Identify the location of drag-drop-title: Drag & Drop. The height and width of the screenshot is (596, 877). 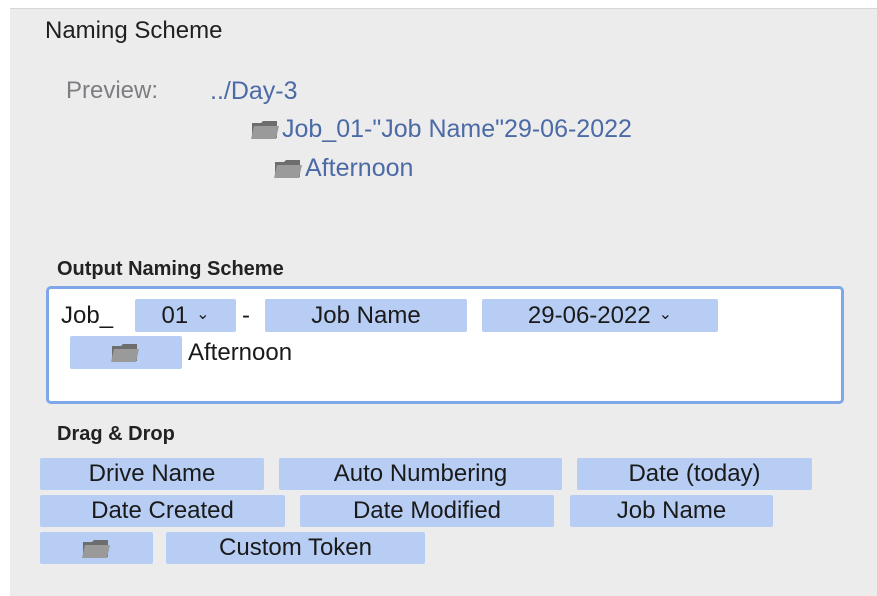
(116, 434).